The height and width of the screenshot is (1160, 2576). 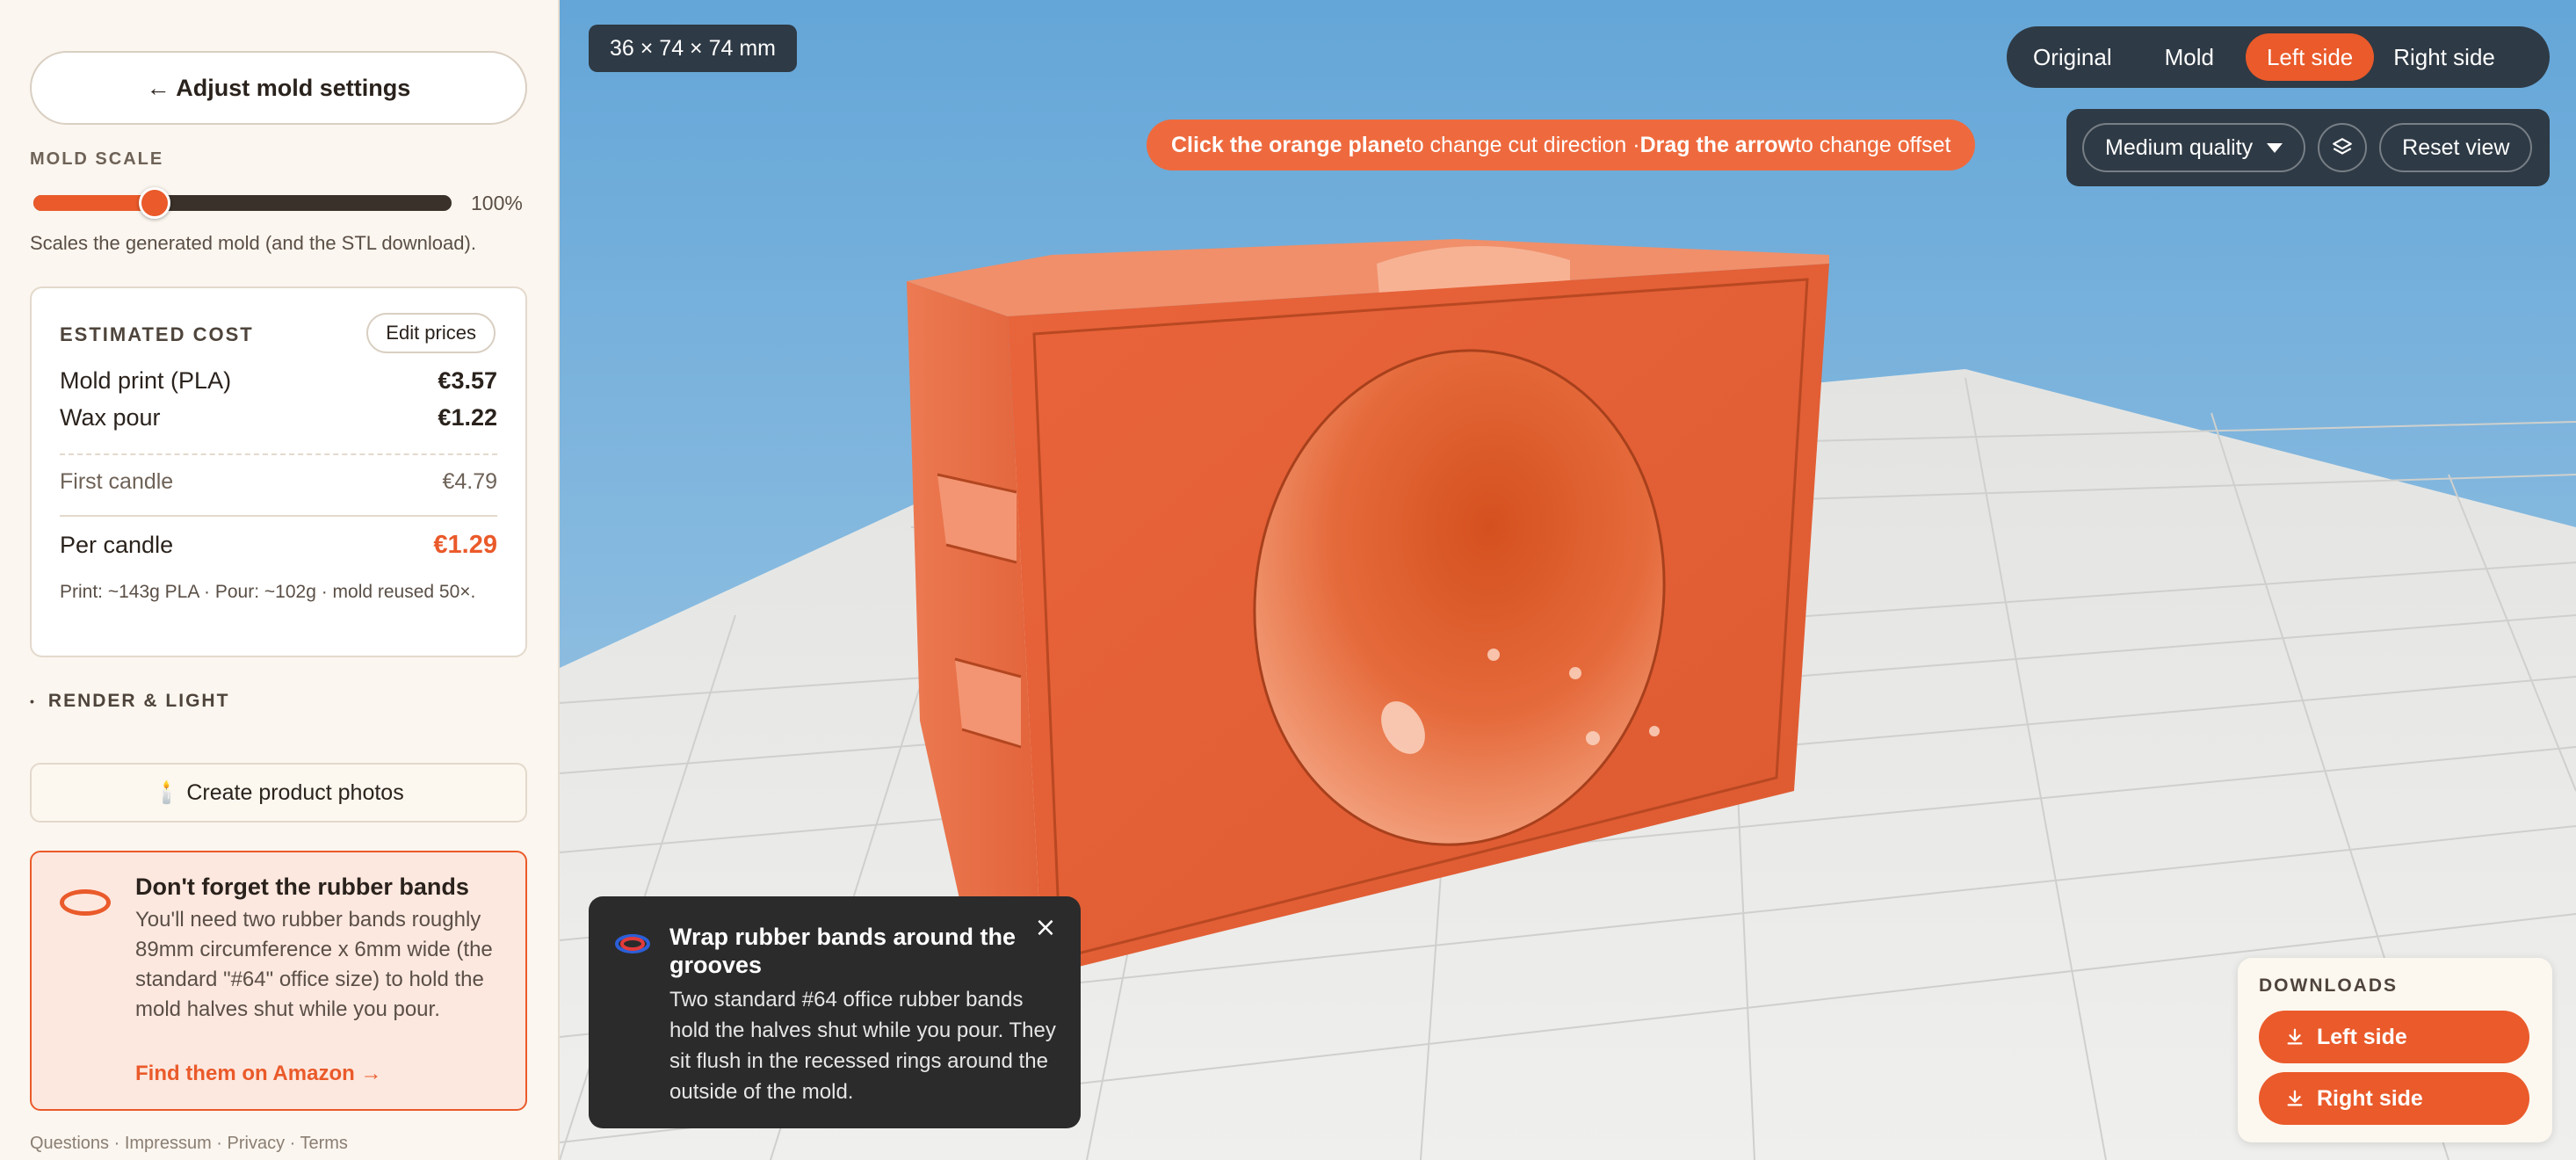 I want to click on mold-scale-slider, so click(x=242, y=203).